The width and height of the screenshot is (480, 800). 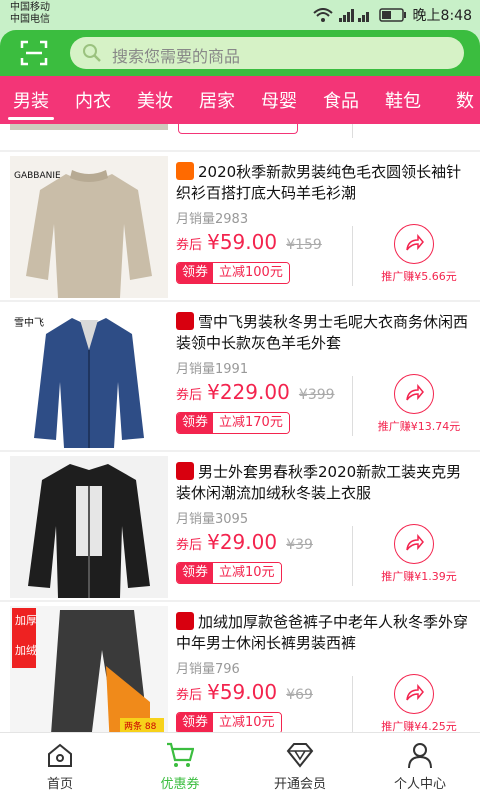 I want to click on nav-coupons: 优惠券, so click(x=180, y=766).